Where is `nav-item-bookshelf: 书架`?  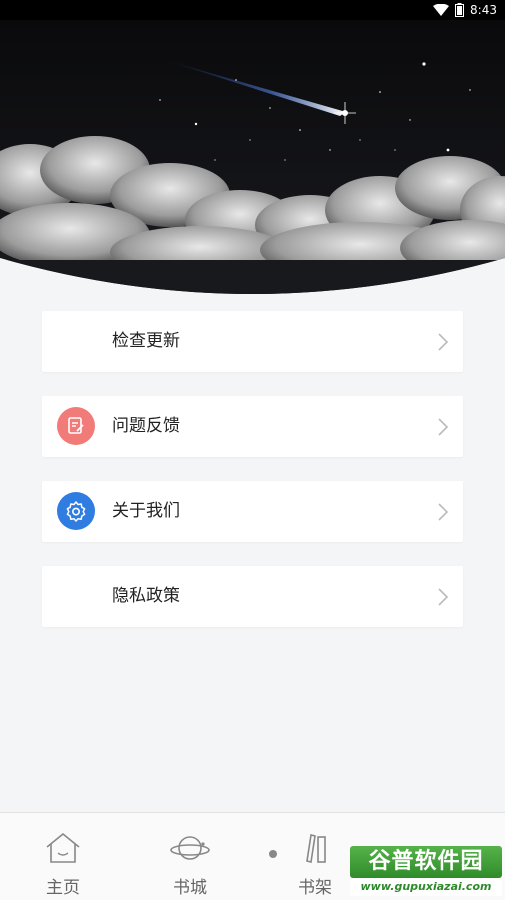
nav-item-bookshelf: 书架 is located at coordinates (315, 856).